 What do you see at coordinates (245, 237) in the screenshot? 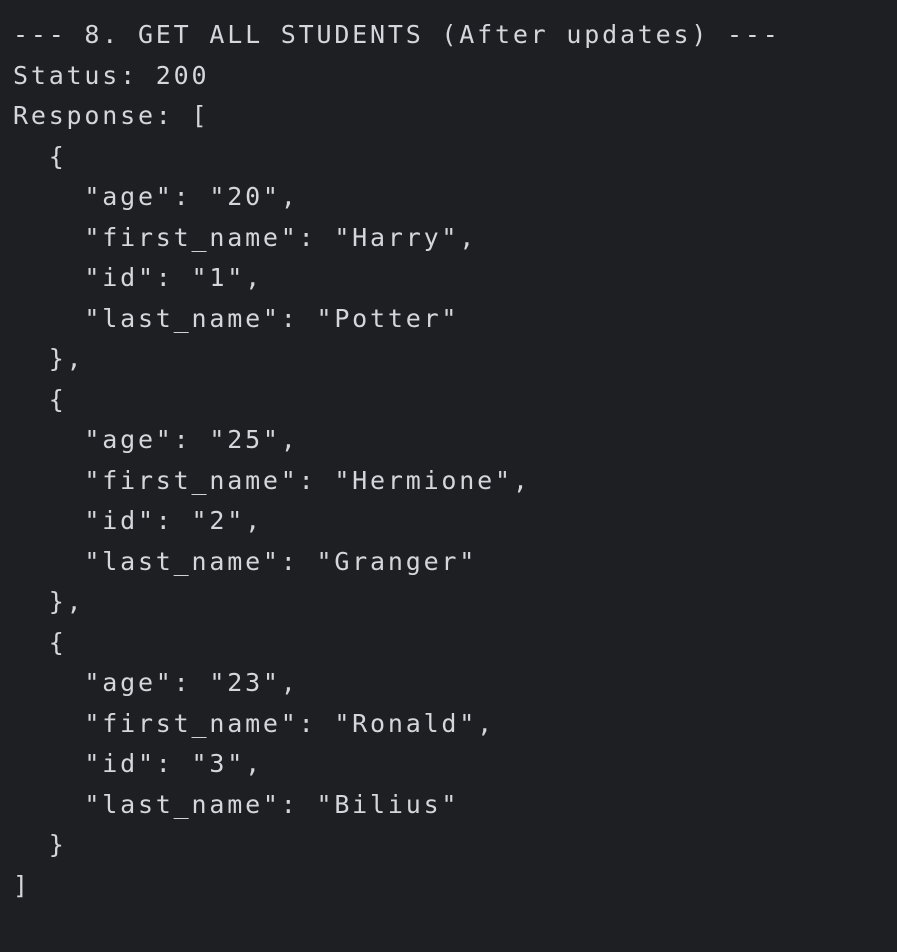
I see `json-field-first-name: "first_name": "Harry",` at bounding box center [245, 237].